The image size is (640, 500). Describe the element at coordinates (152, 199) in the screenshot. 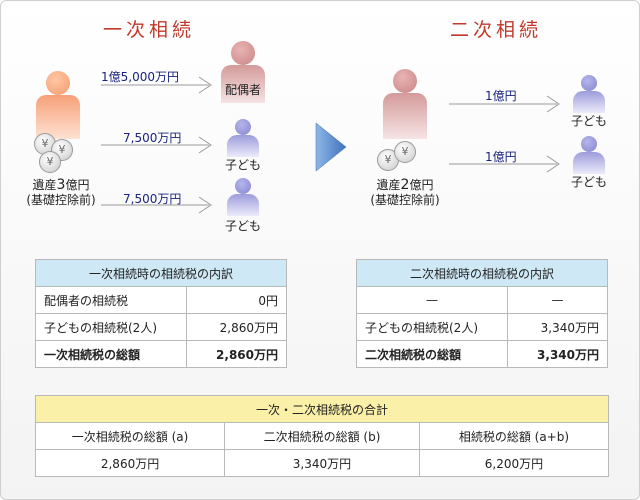

I see `amount-child2: 7,500万円` at that location.